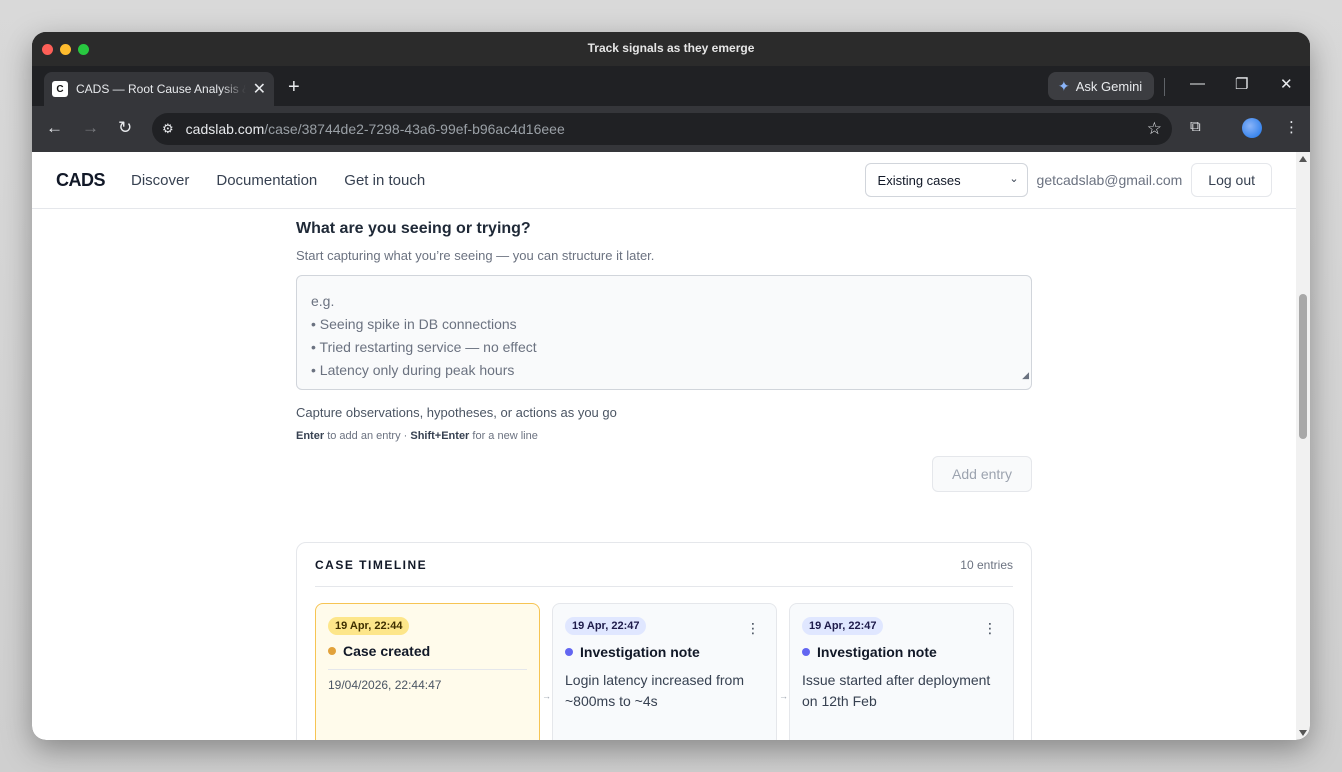 The image size is (1342, 772). I want to click on mac-titlebar: Track signals as they emerge, so click(671, 49).